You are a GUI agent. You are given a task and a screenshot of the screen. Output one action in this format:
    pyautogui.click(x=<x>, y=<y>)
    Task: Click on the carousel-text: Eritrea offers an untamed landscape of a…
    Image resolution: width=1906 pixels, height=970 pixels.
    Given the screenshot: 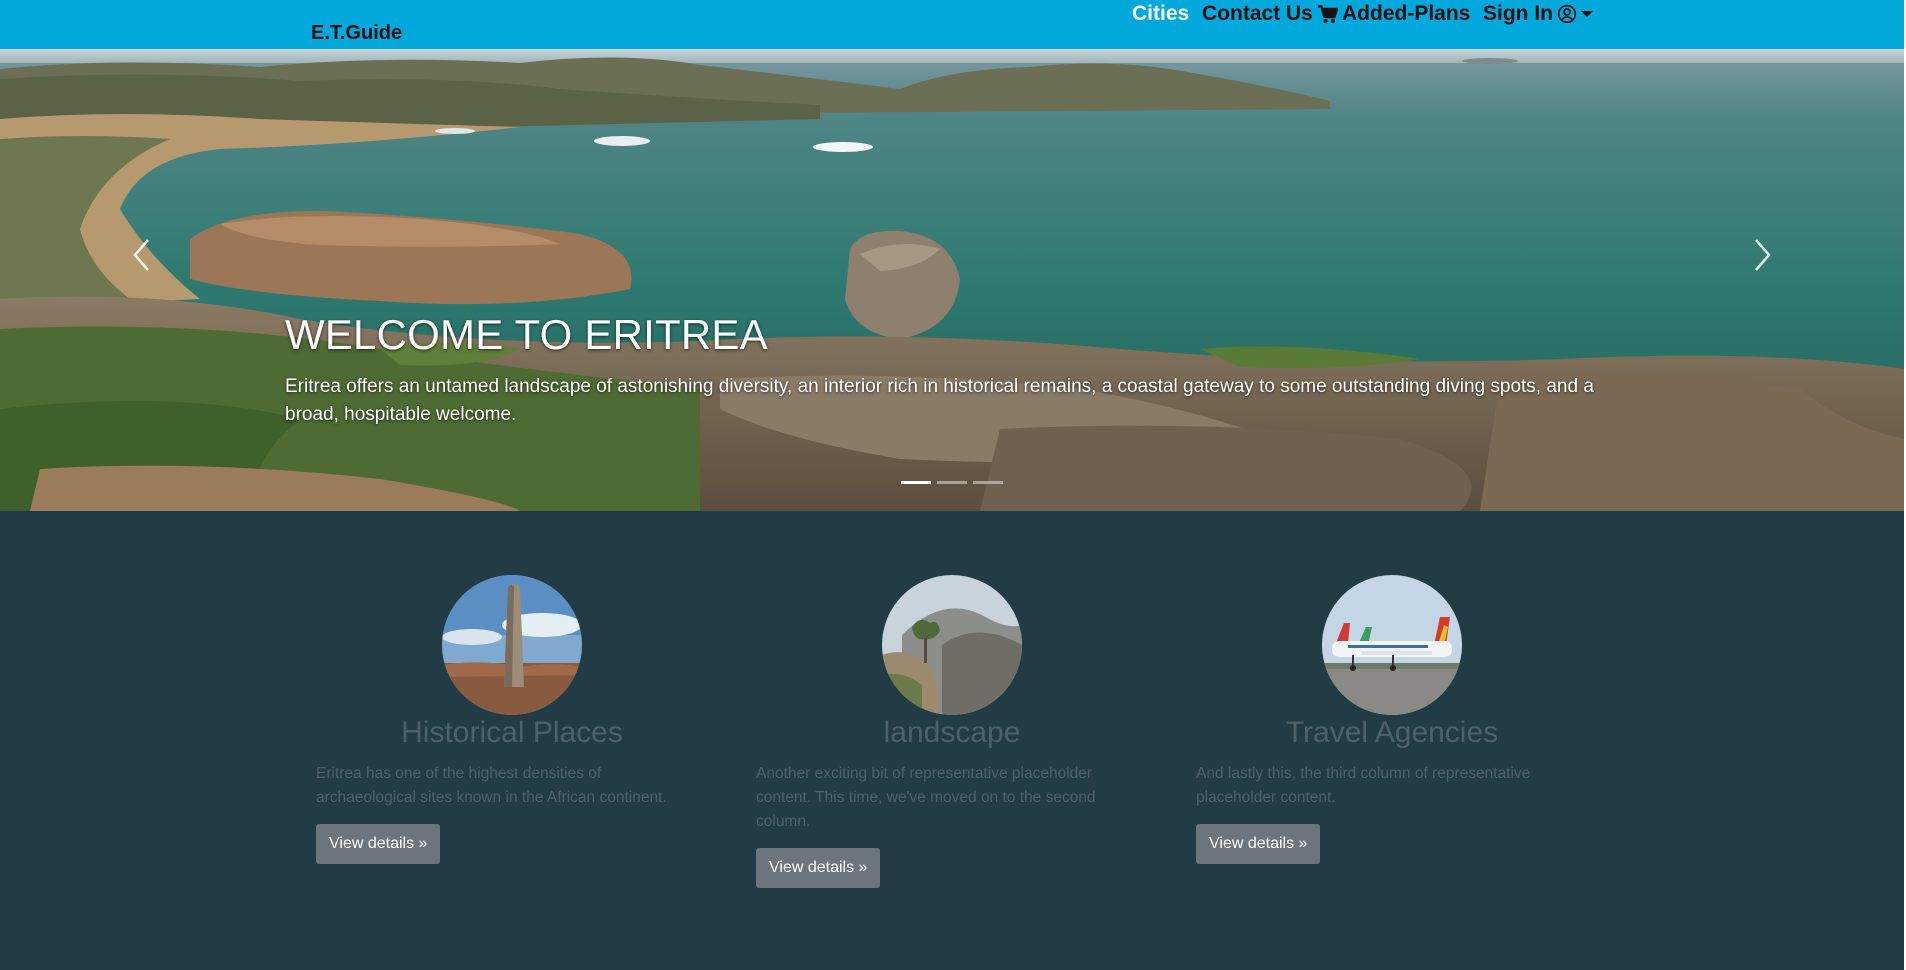 What is the action you would take?
    pyautogui.click(x=939, y=400)
    